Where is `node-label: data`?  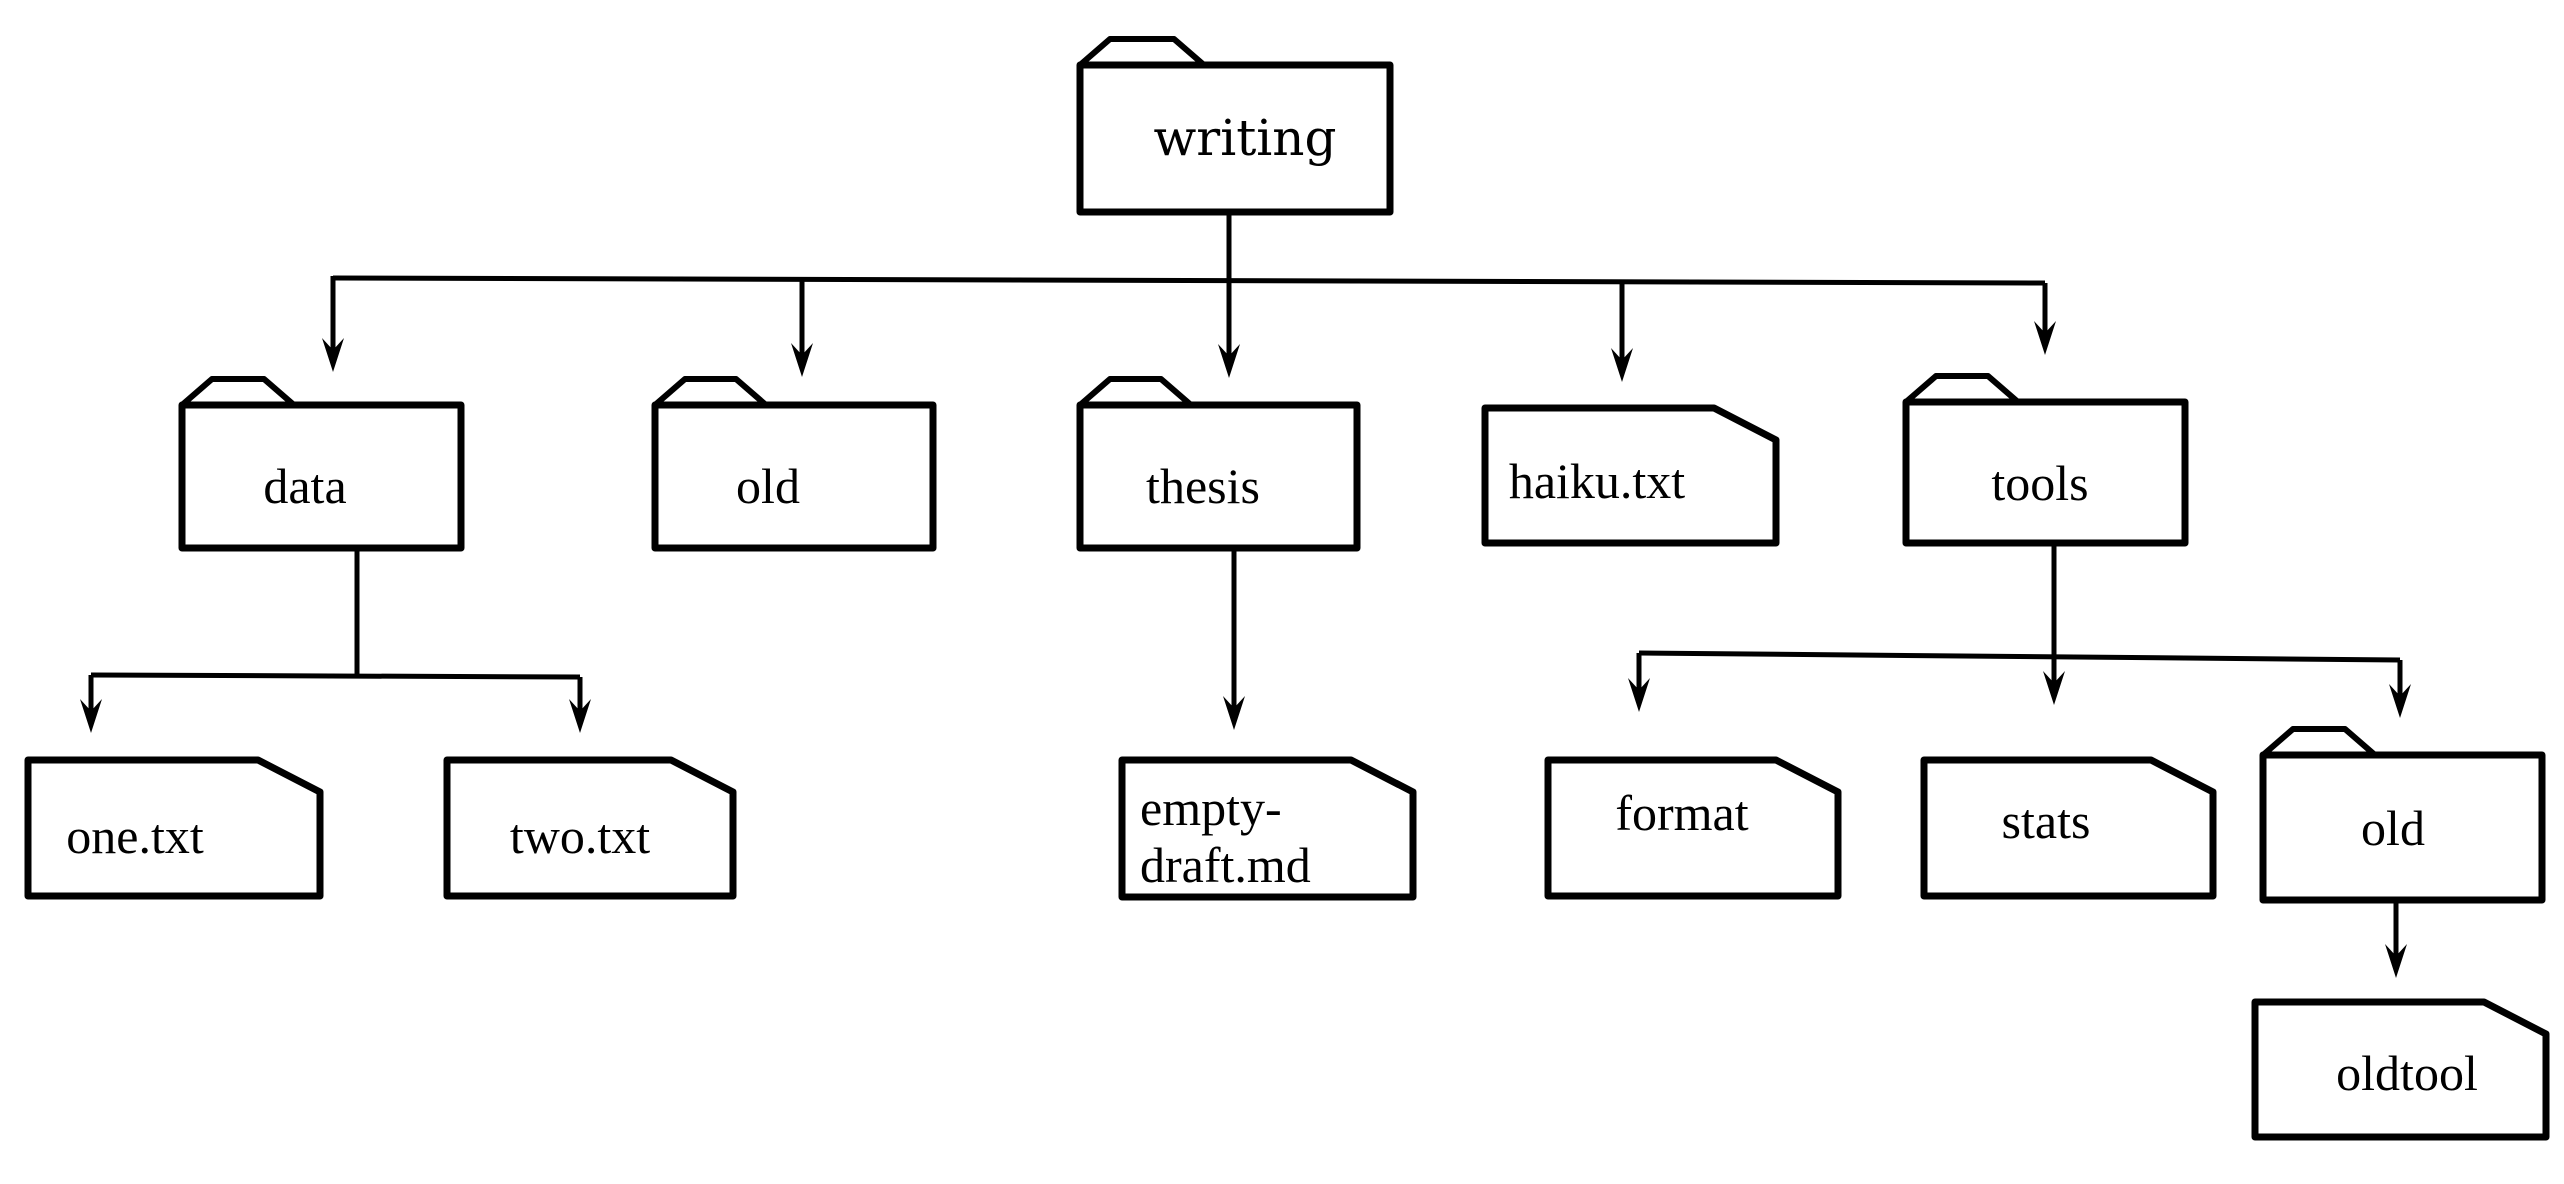 node-label: data is located at coordinates (304, 486).